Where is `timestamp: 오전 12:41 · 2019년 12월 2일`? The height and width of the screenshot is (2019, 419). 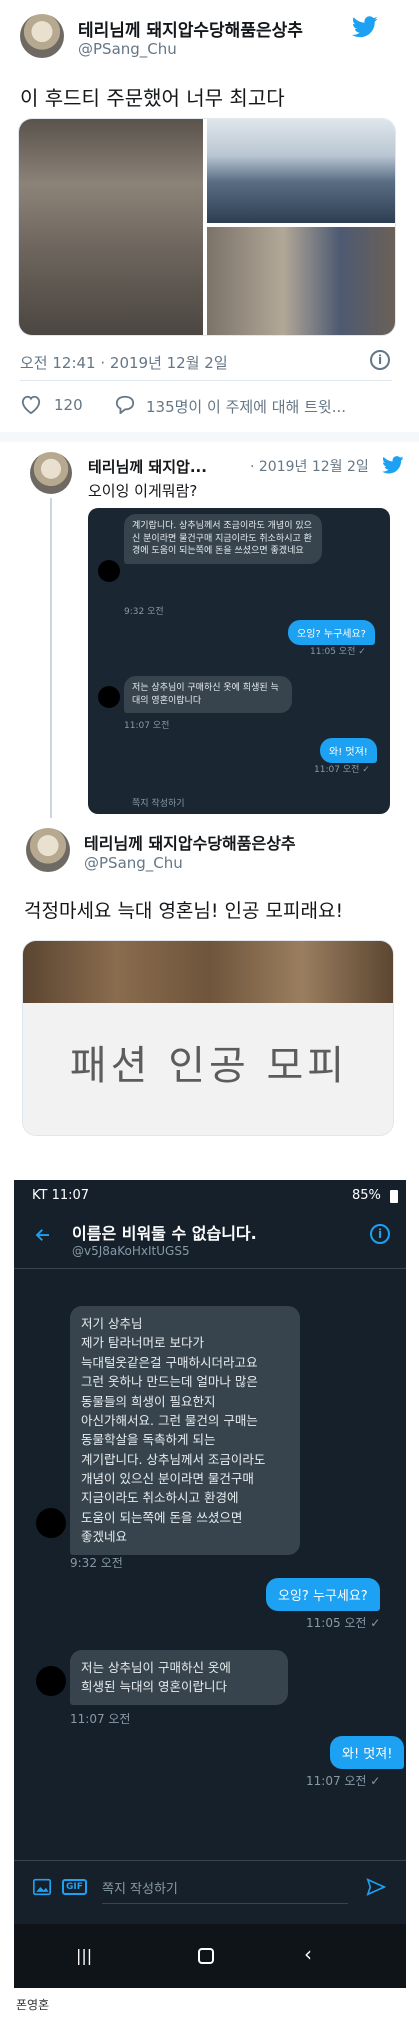 timestamp: 오전 12:41 · 2019년 12월 2일 is located at coordinates (124, 362).